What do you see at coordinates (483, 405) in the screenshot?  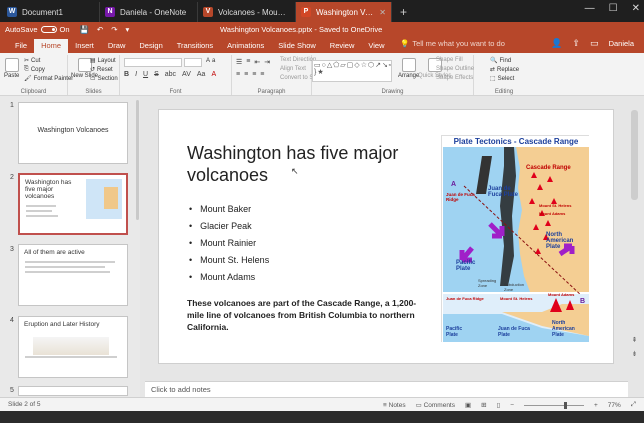 I see `slide-sorter-icon: ⊞` at bounding box center [483, 405].